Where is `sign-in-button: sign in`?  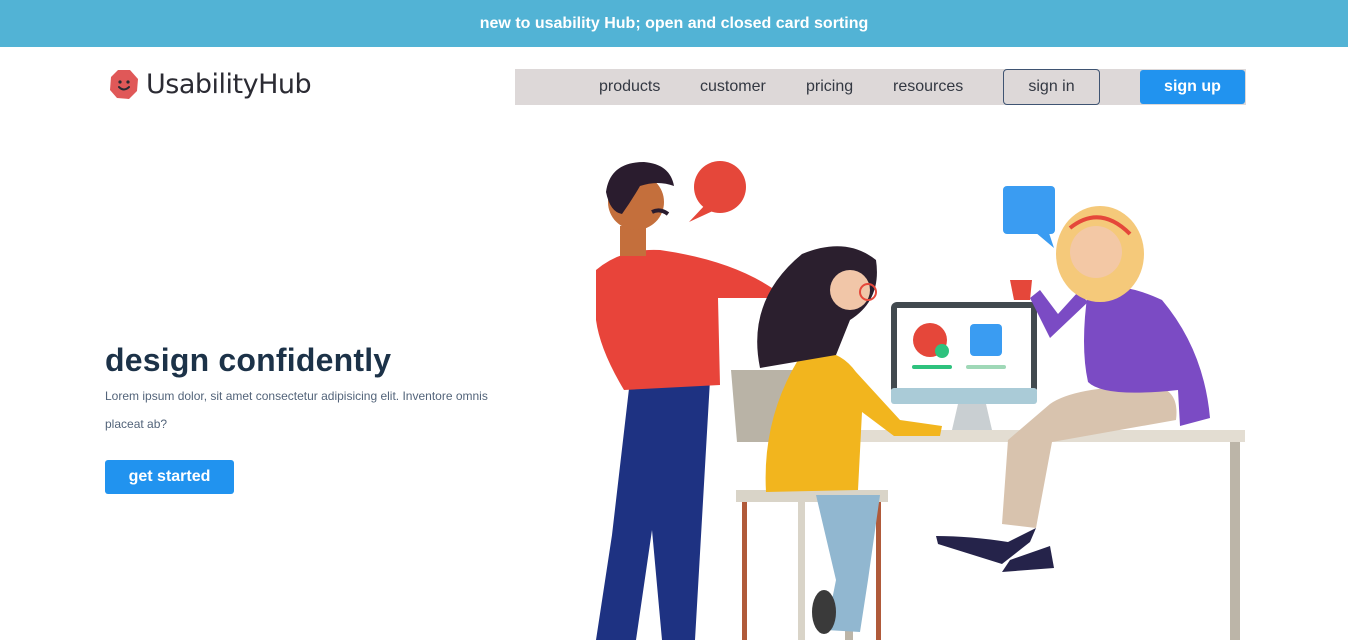
sign-in-button: sign in is located at coordinates (1051, 87).